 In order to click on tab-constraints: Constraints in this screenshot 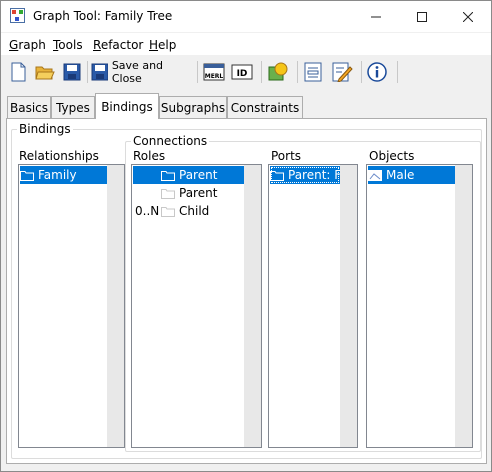, I will do `click(265, 107)`.